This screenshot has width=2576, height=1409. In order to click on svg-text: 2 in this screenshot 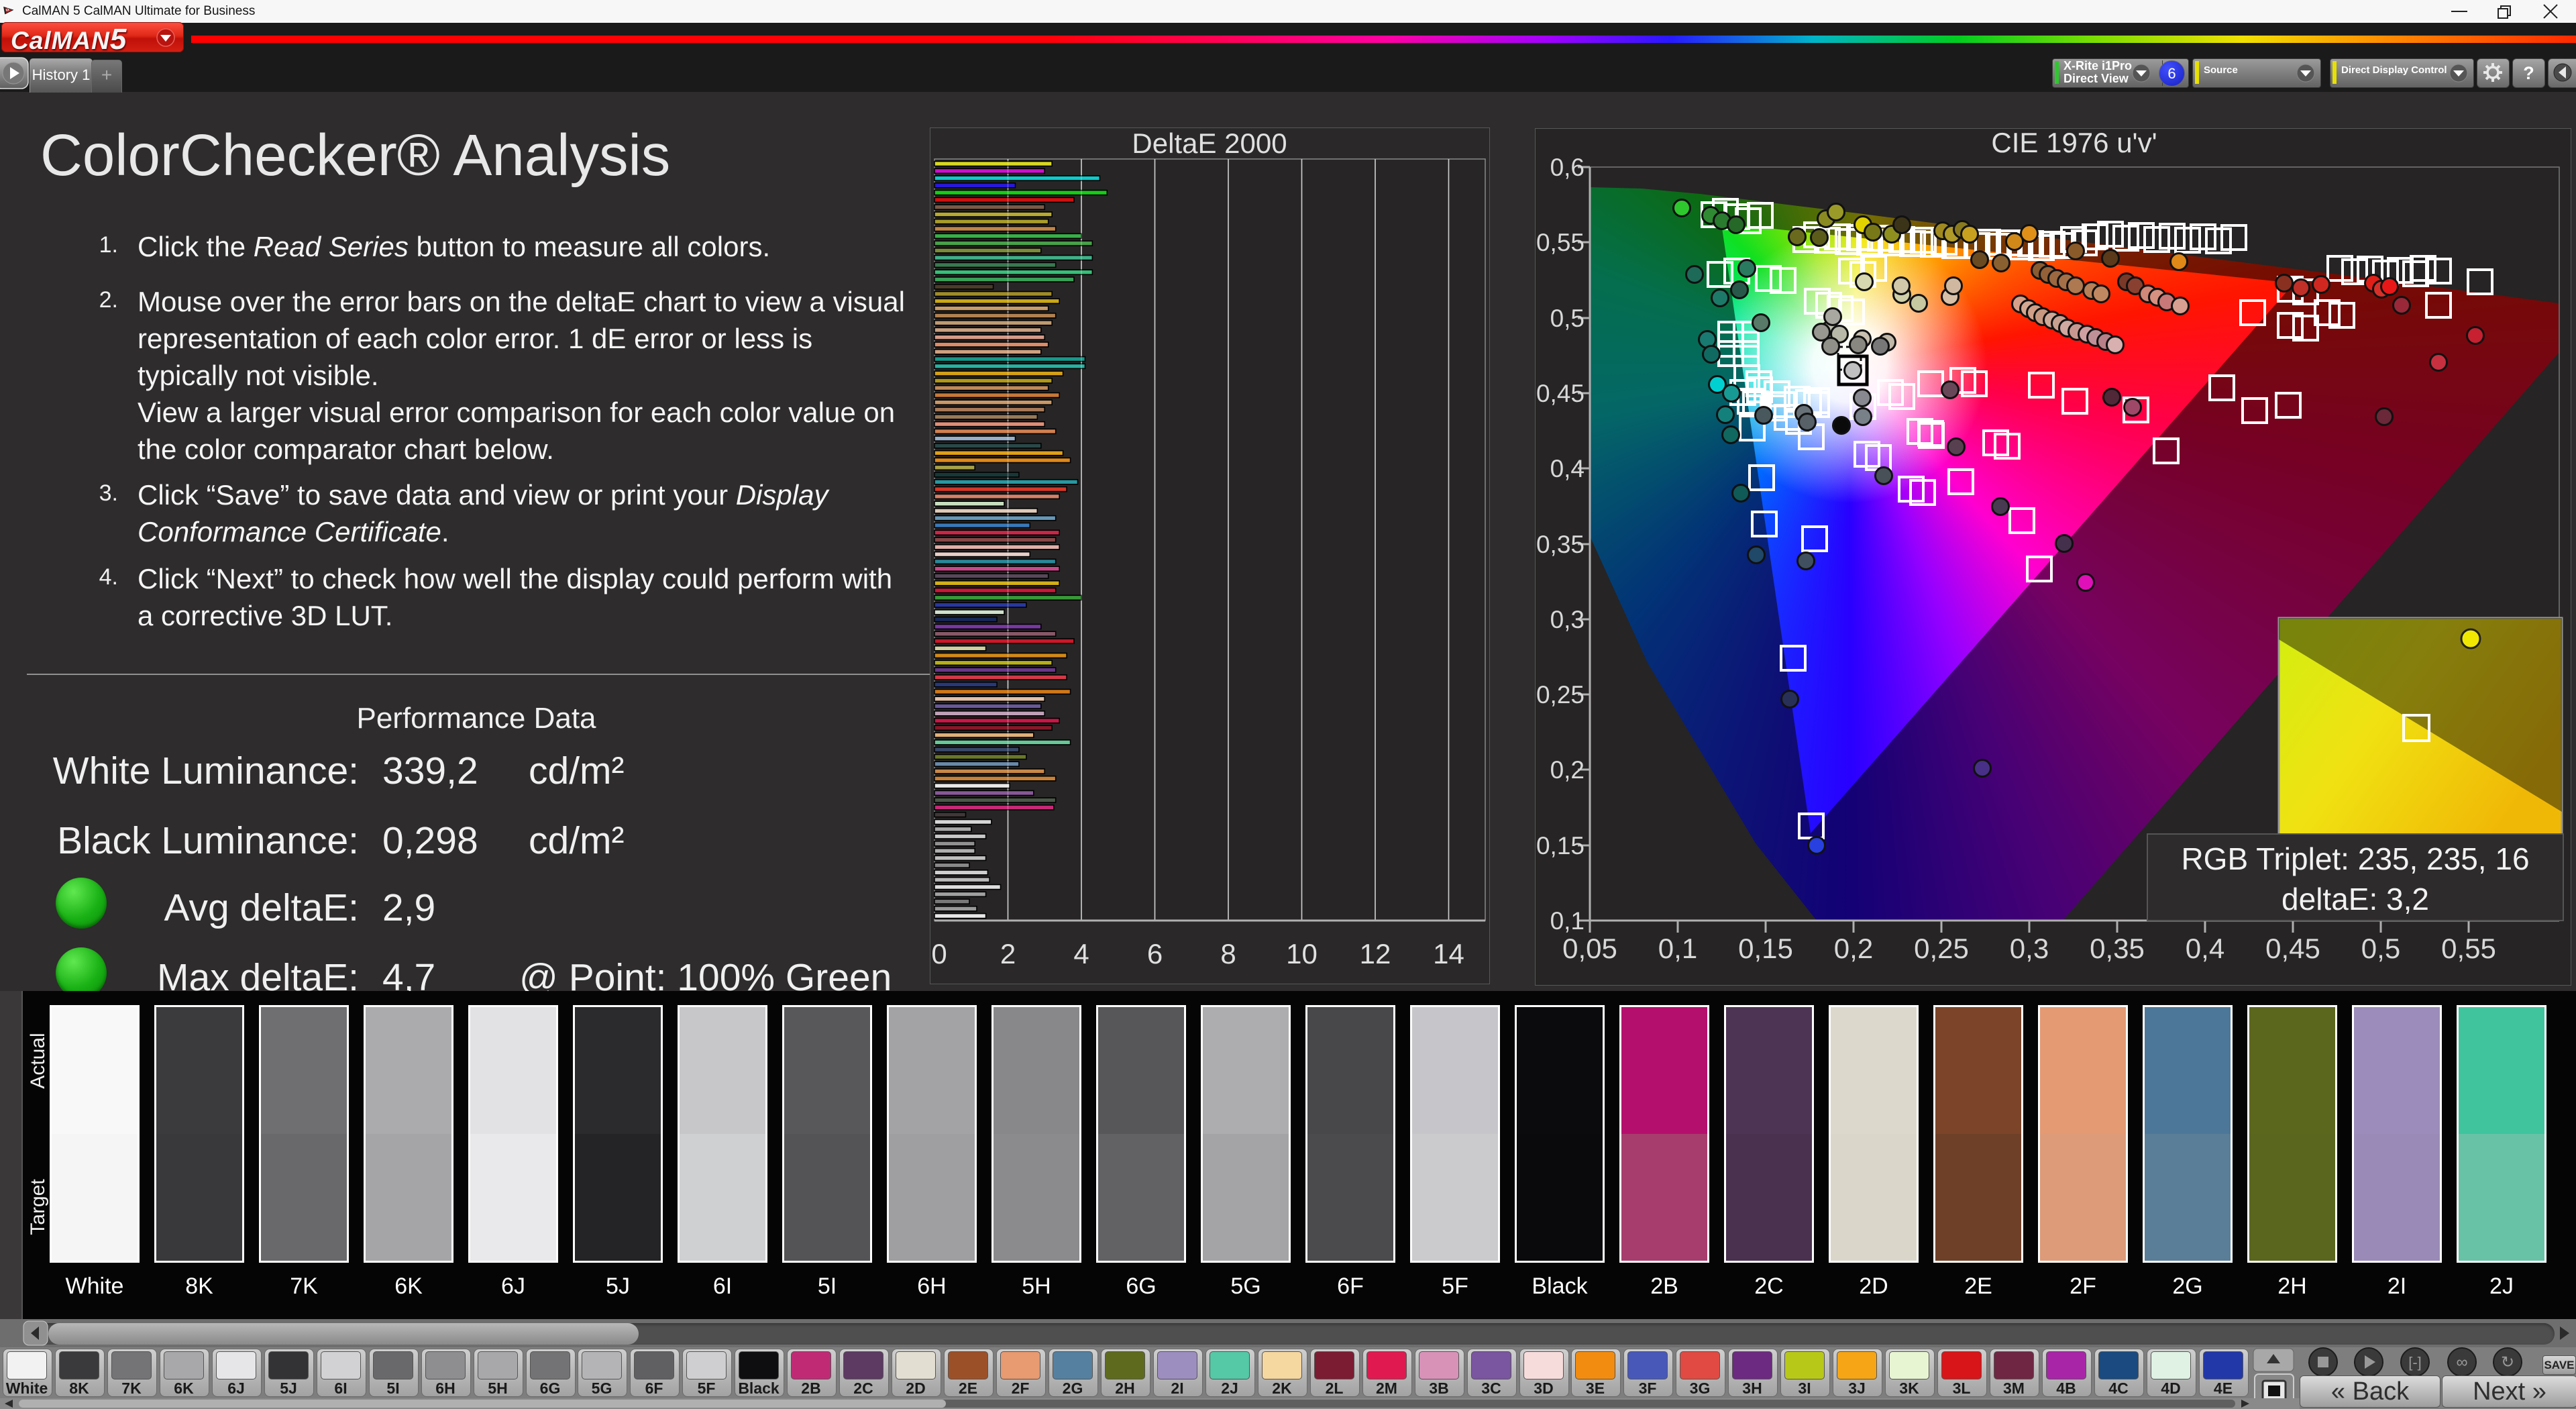, I will do `click(1008, 954)`.